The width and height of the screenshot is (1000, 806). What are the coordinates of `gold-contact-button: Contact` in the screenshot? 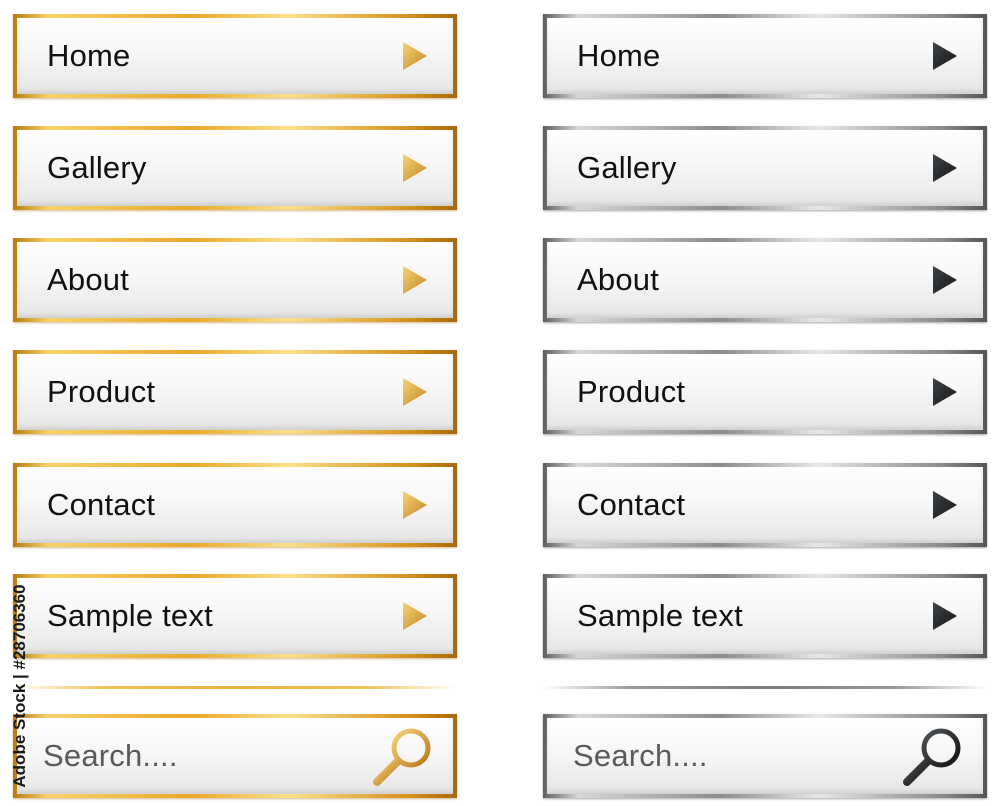 It's located at (235, 505).